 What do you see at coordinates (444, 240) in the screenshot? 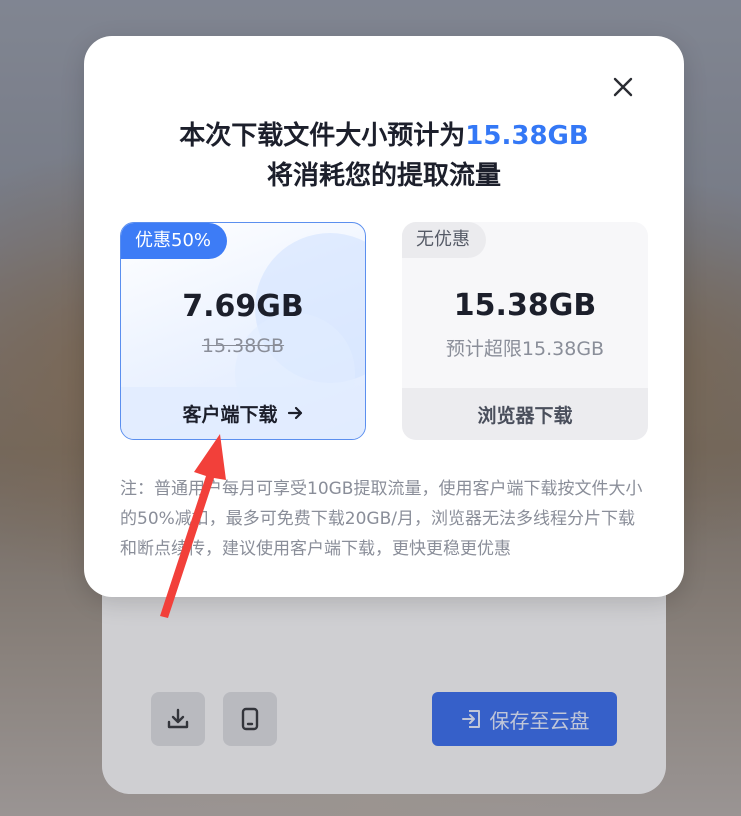
I see `no-discount-badge: 无优惠` at bounding box center [444, 240].